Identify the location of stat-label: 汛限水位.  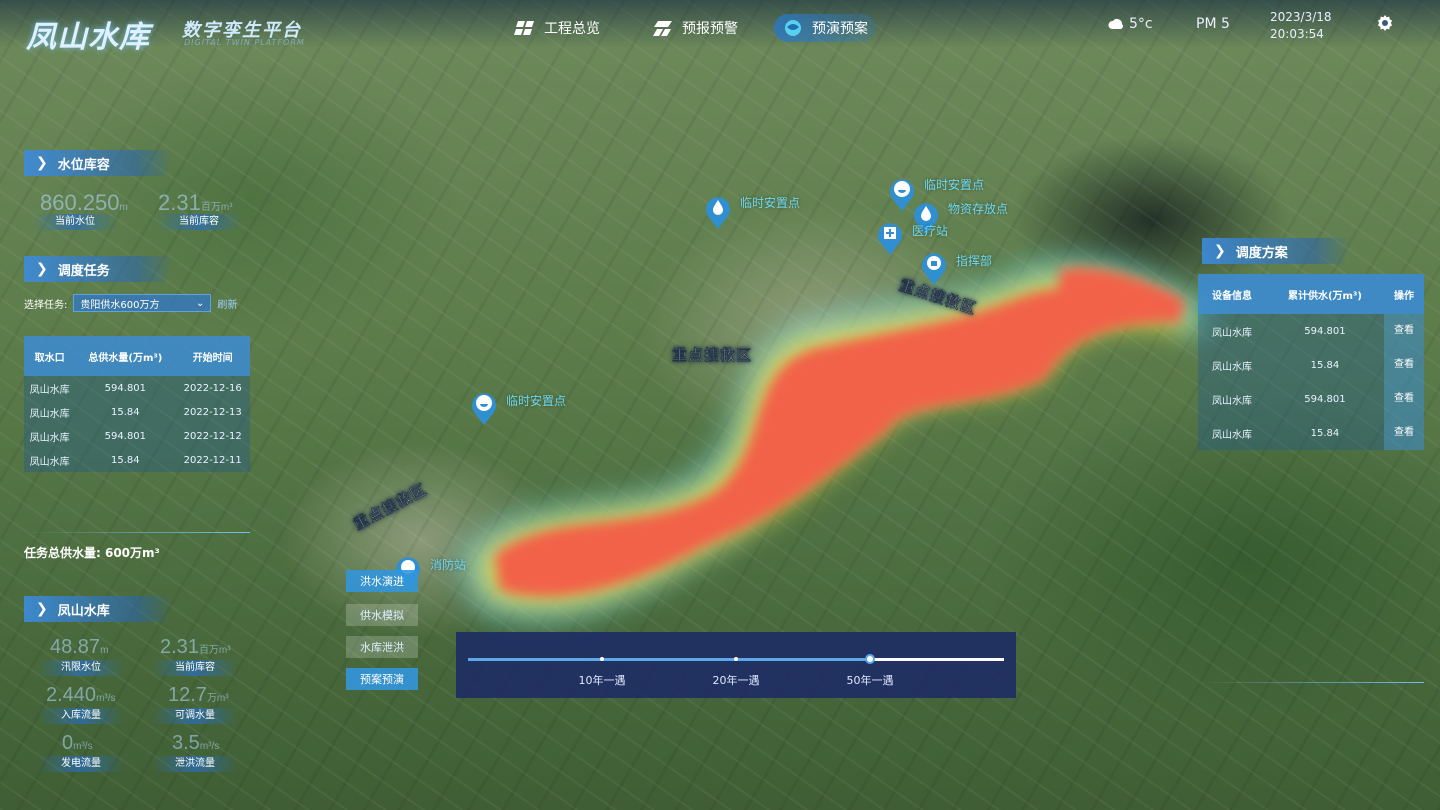
(81, 668).